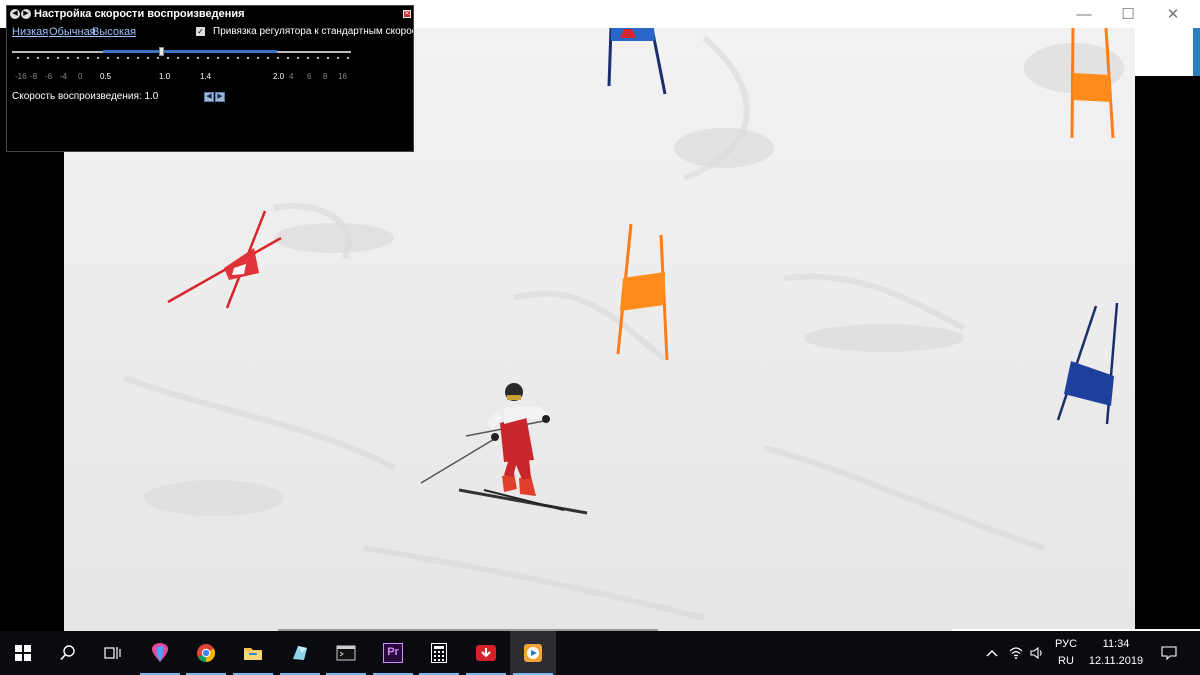  Describe the element at coordinates (1084, 14) in the screenshot. I see `minimize-button: —` at that location.